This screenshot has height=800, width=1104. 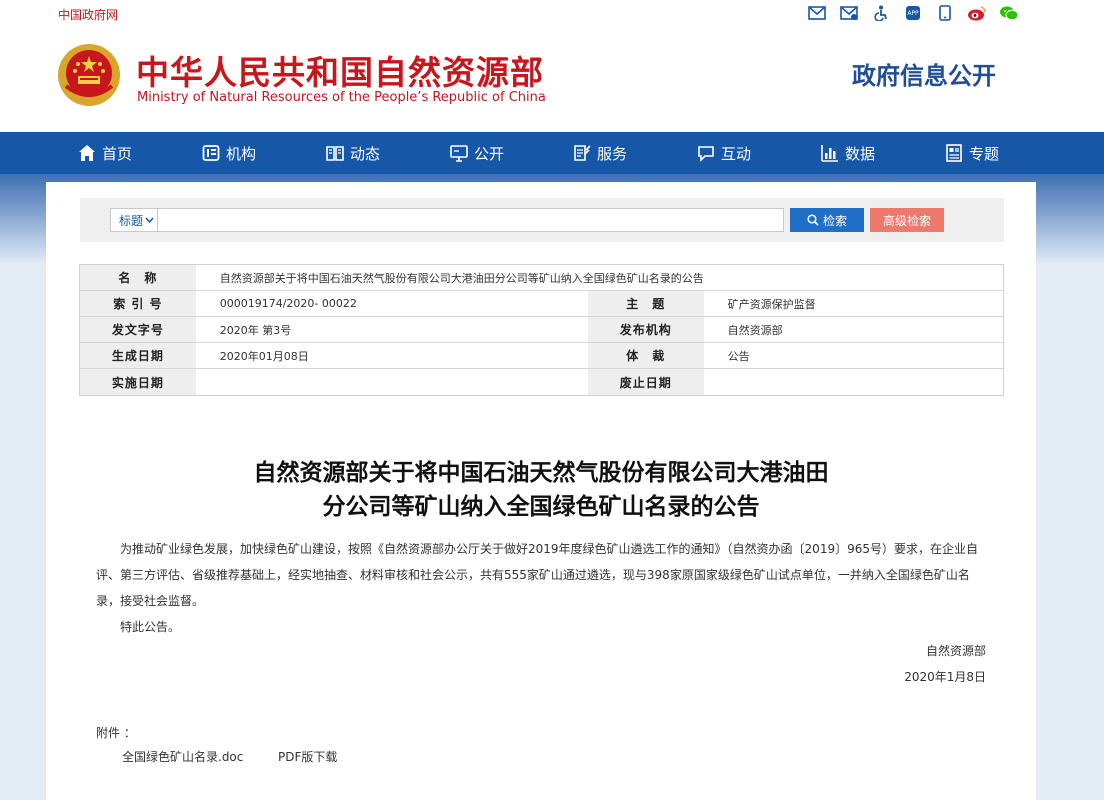 What do you see at coordinates (552, 14) in the screenshot?
I see `top-bar: 中国政府网 APP` at bounding box center [552, 14].